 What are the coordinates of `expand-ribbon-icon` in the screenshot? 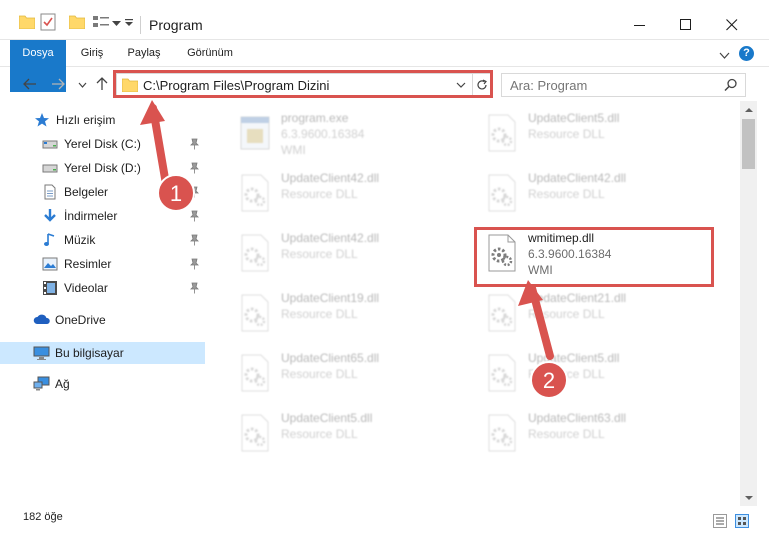 It's located at (724, 56).